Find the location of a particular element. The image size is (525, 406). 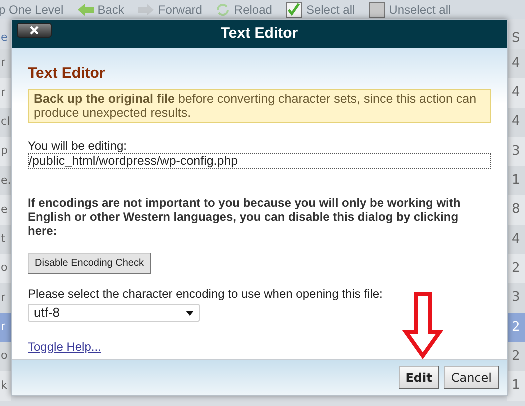

reload-icon is located at coordinates (223, 9).